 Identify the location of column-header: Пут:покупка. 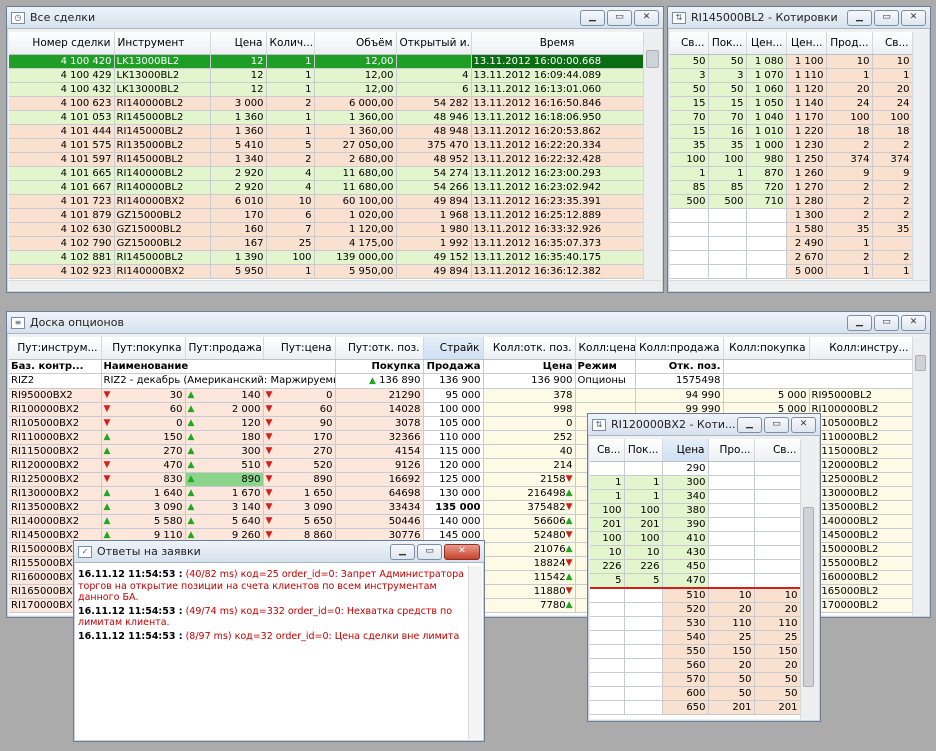
(143, 348).